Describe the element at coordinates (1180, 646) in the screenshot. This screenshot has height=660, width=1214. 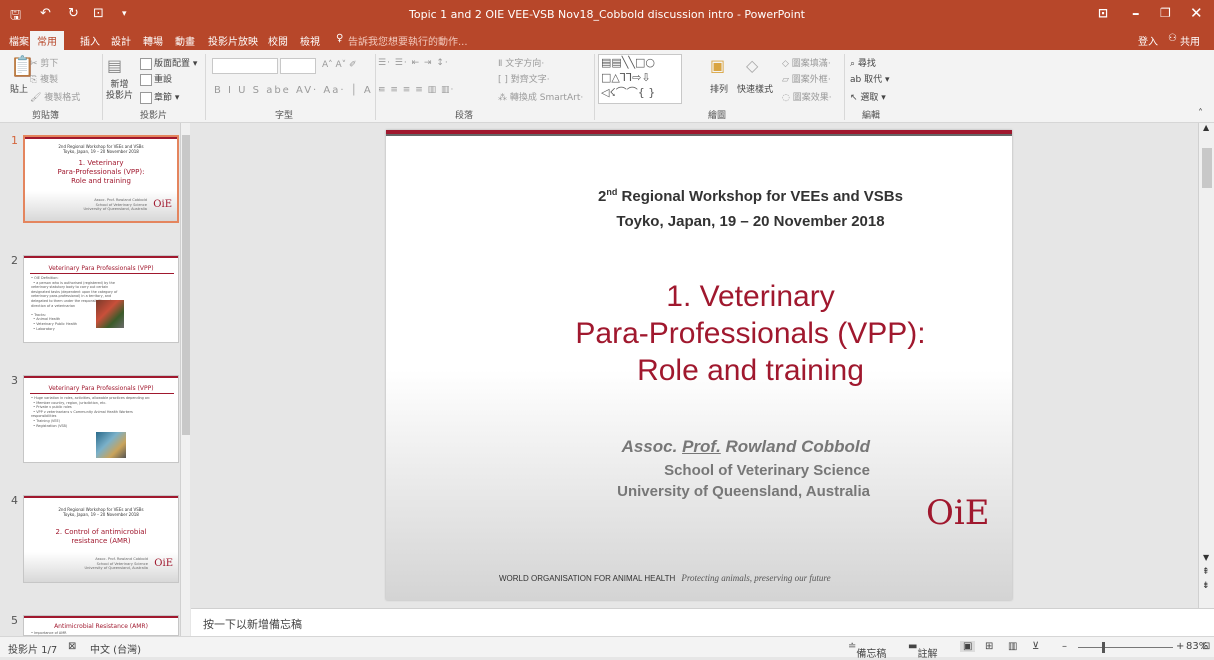
I see `zoom-in-icon: +` at that location.